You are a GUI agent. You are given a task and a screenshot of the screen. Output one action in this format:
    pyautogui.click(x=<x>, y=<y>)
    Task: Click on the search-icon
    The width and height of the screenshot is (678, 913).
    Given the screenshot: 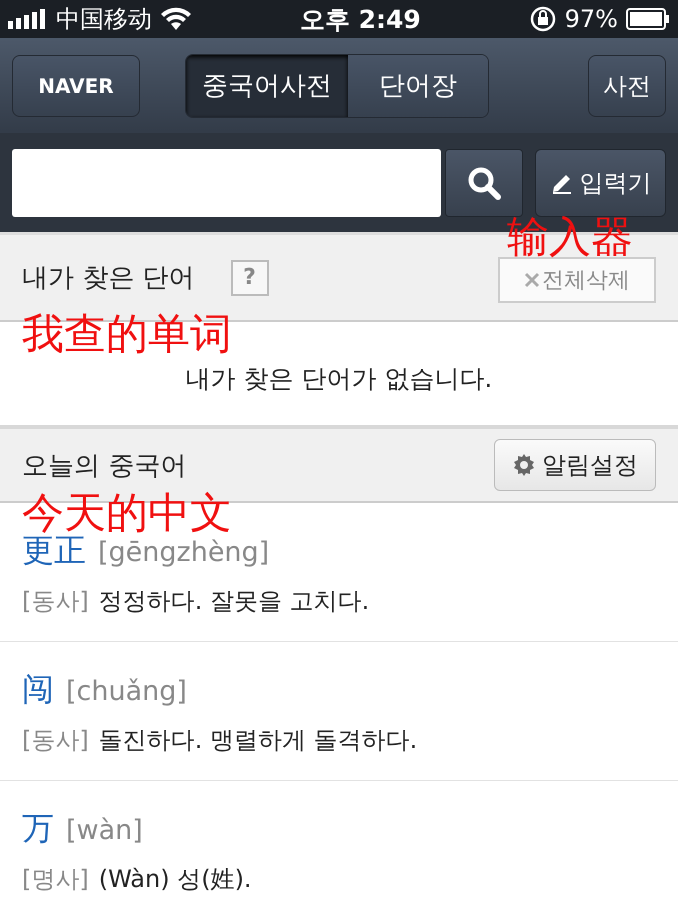 What is the action you would take?
    pyautogui.click(x=484, y=182)
    